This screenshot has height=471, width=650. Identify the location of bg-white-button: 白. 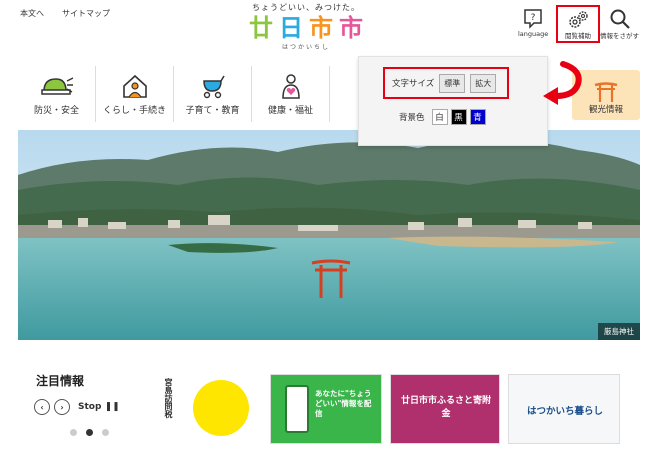
(439, 117).